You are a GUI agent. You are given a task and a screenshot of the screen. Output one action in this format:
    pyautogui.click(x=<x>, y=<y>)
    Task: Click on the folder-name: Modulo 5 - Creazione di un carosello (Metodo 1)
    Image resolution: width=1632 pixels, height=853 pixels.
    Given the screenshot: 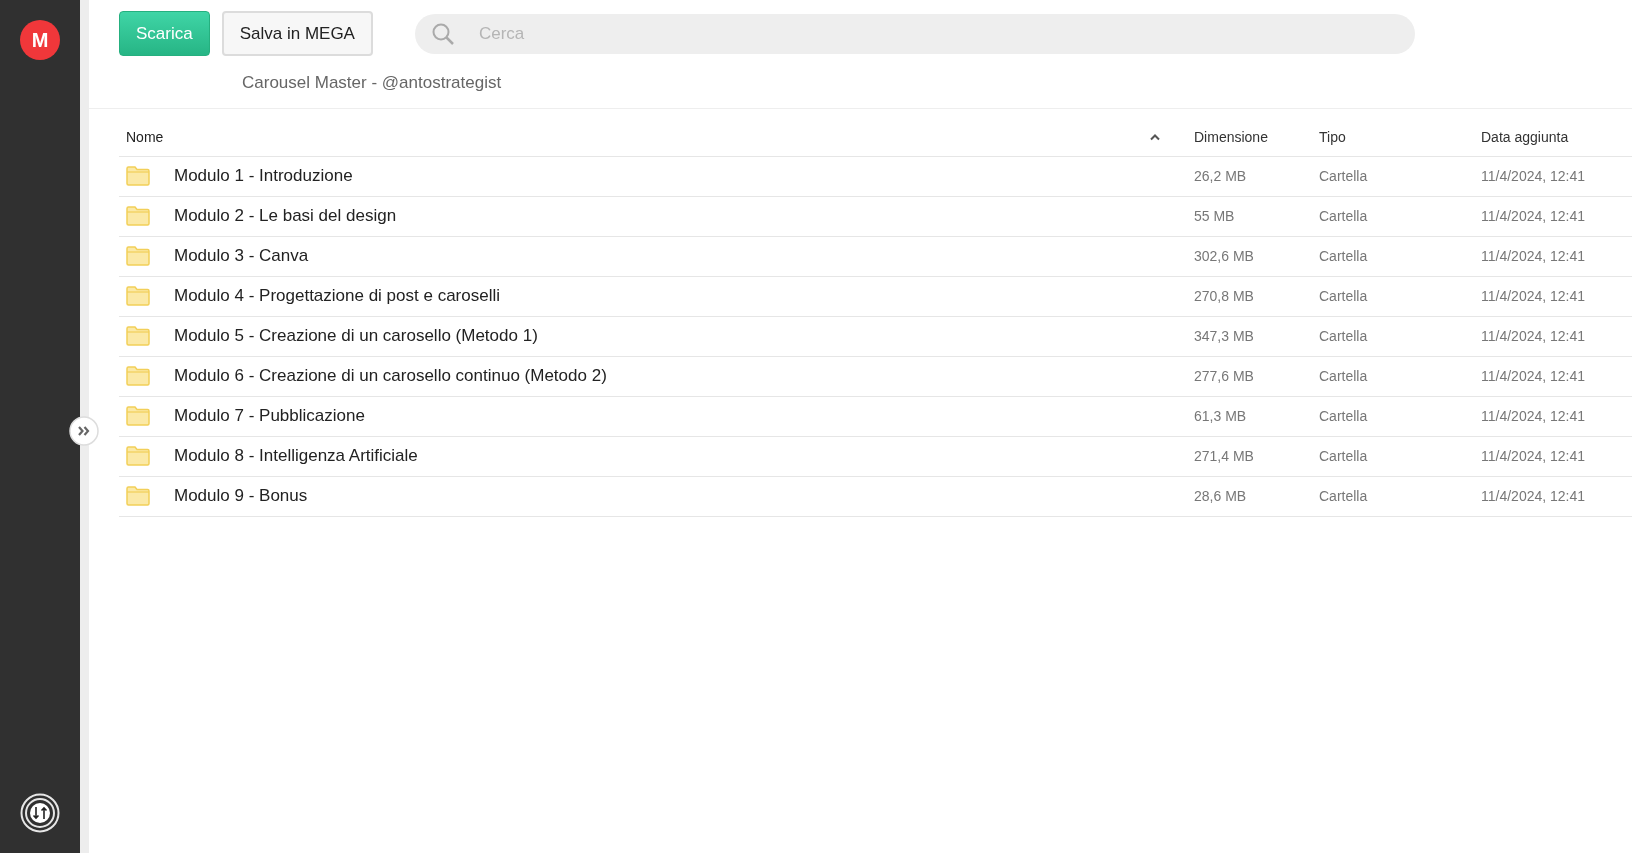 What is the action you would take?
    pyautogui.click(x=356, y=336)
    